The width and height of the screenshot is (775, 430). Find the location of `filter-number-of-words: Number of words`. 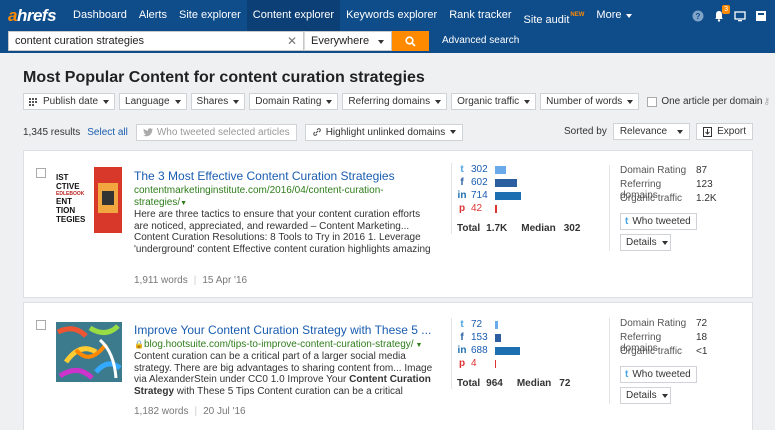

filter-number-of-words: Number of words is located at coordinates (590, 101).